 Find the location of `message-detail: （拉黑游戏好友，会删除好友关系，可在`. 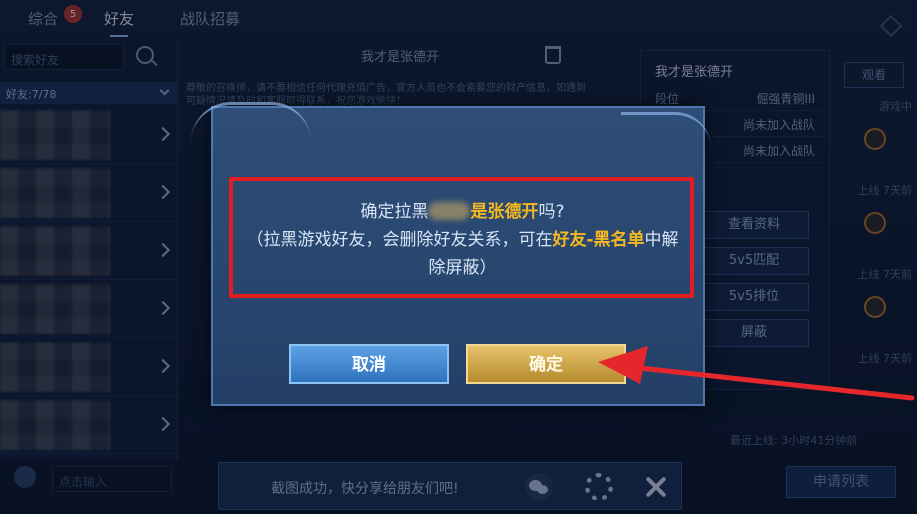

message-detail: （拉黑游戏好友，会删除好友关系，可在 is located at coordinates (399, 240).